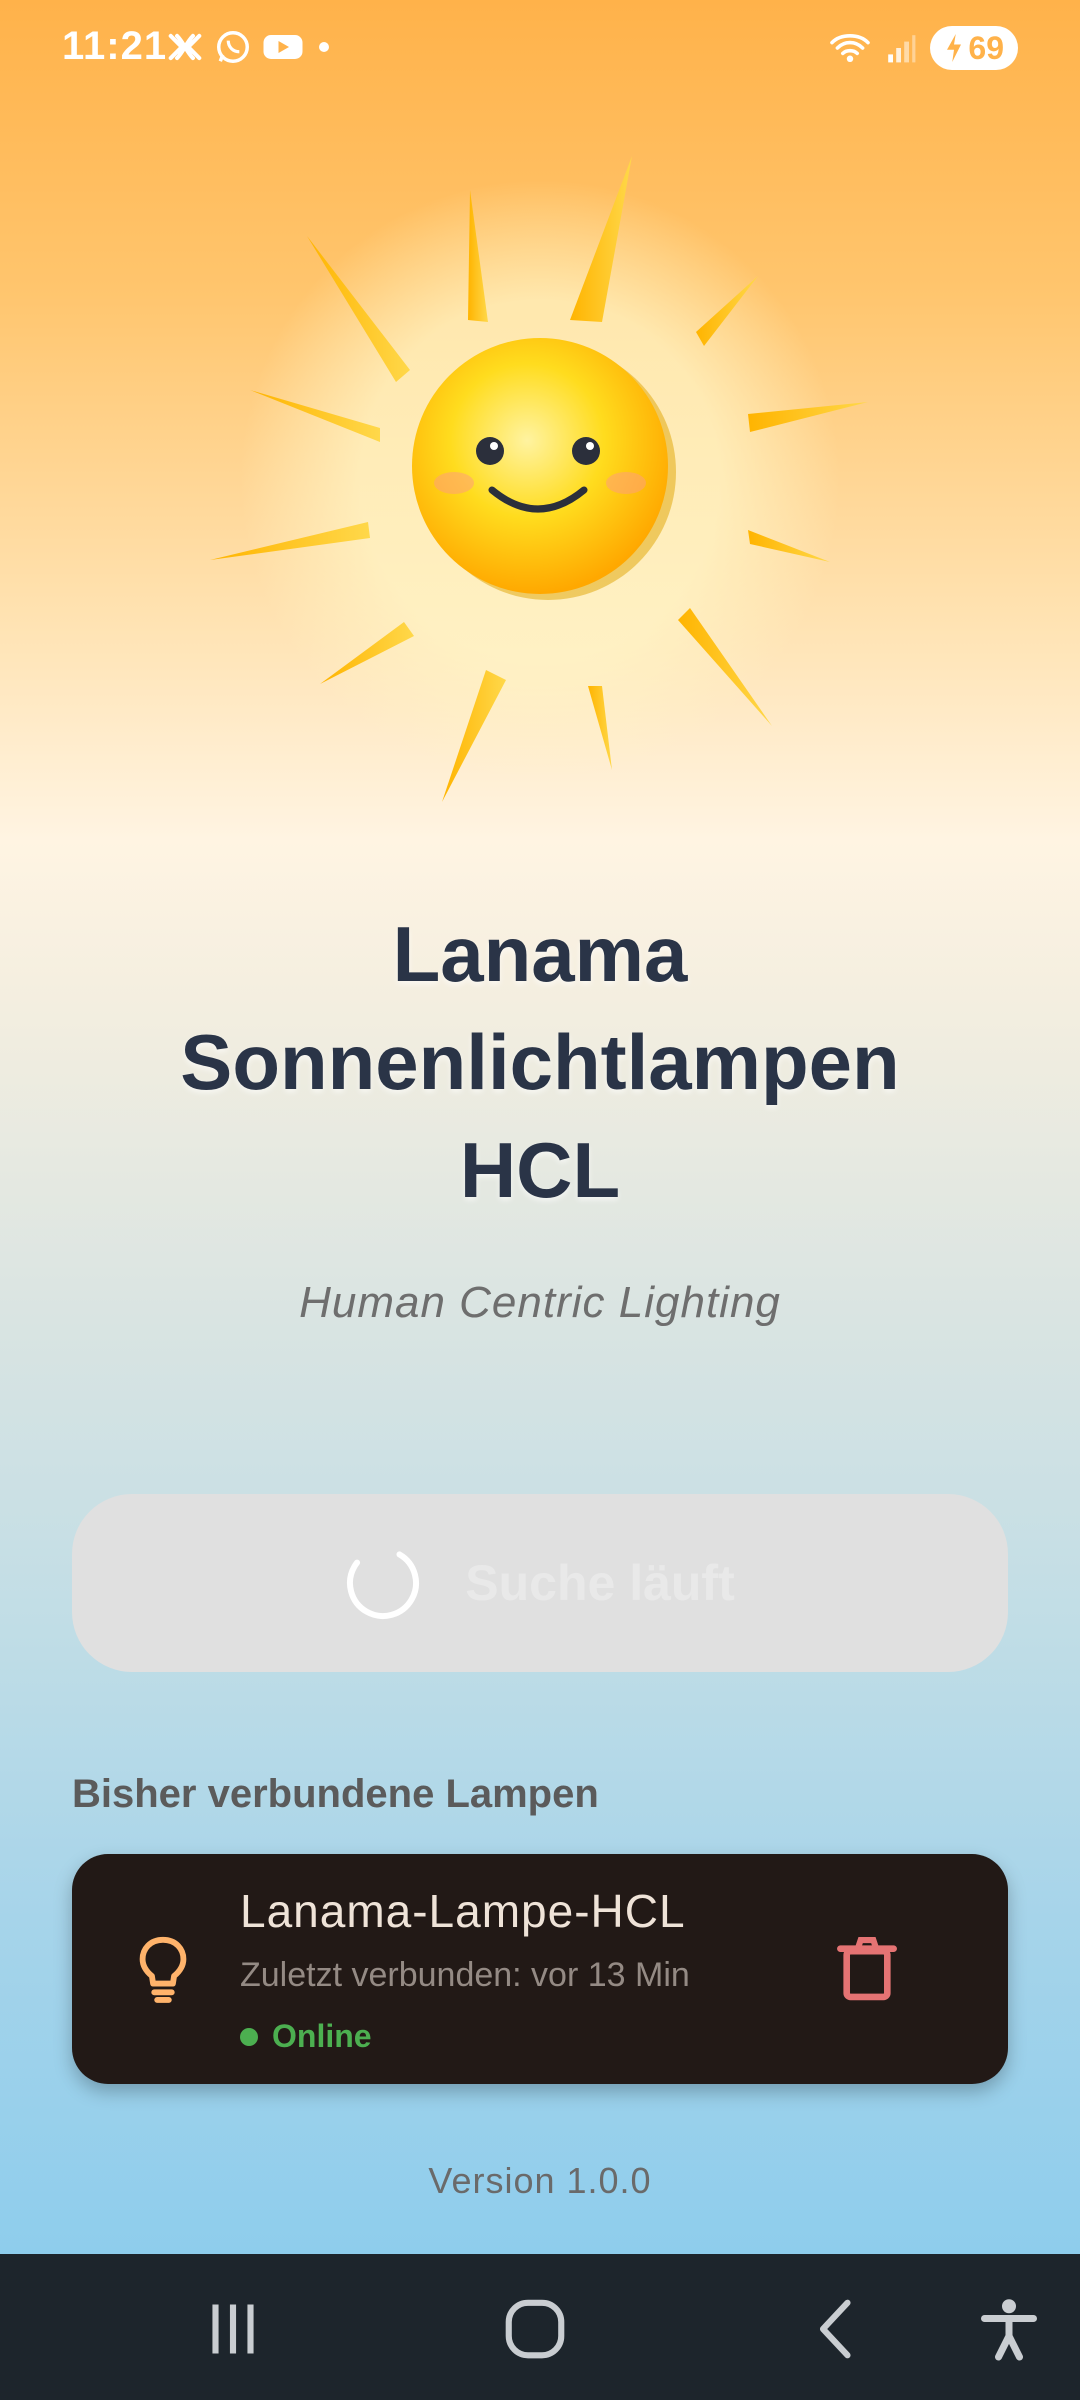 This screenshot has height=2400, width=1080. What do you see at coordinates (923, 48) in the screenshot?
I see `system-status-icons: 69` at bounding box center [923, 48].